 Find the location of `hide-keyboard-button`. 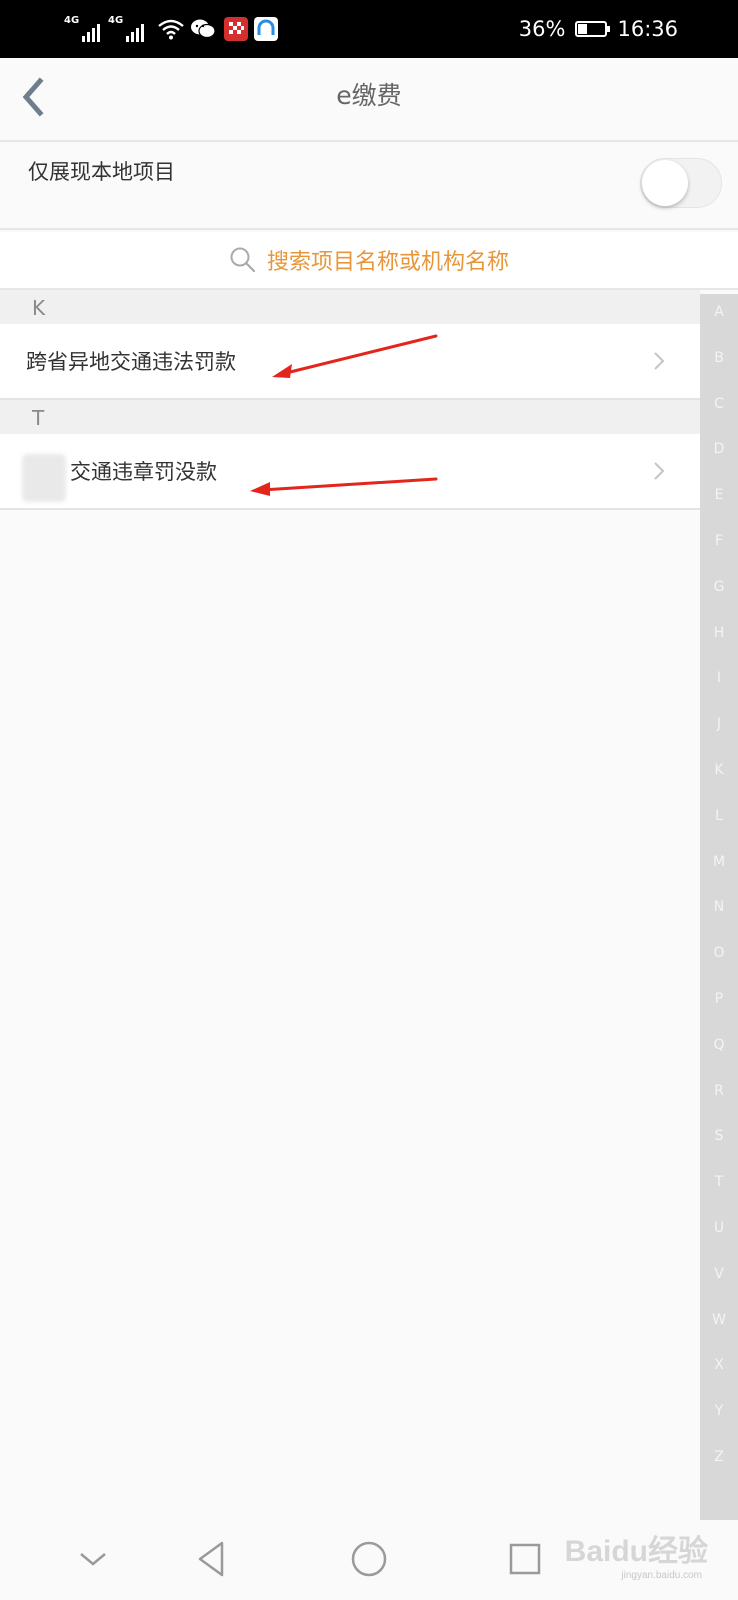

hide-keyboard-button is located at coordinates (93, 1559).